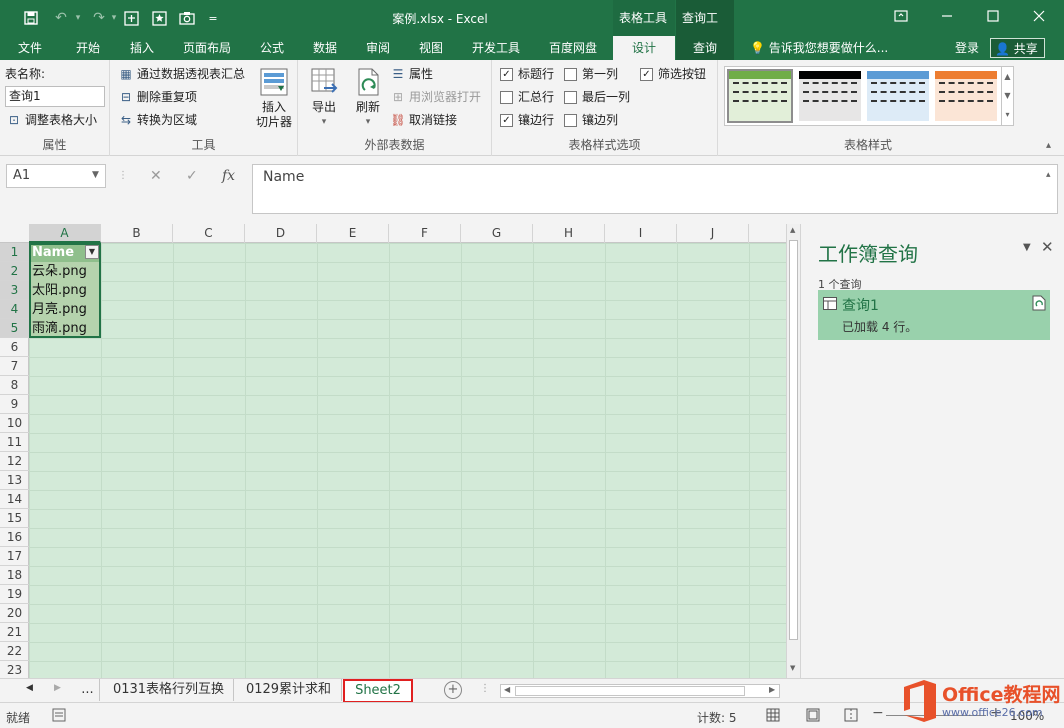  I want to click on style-black-swatch, so click(830, 96).